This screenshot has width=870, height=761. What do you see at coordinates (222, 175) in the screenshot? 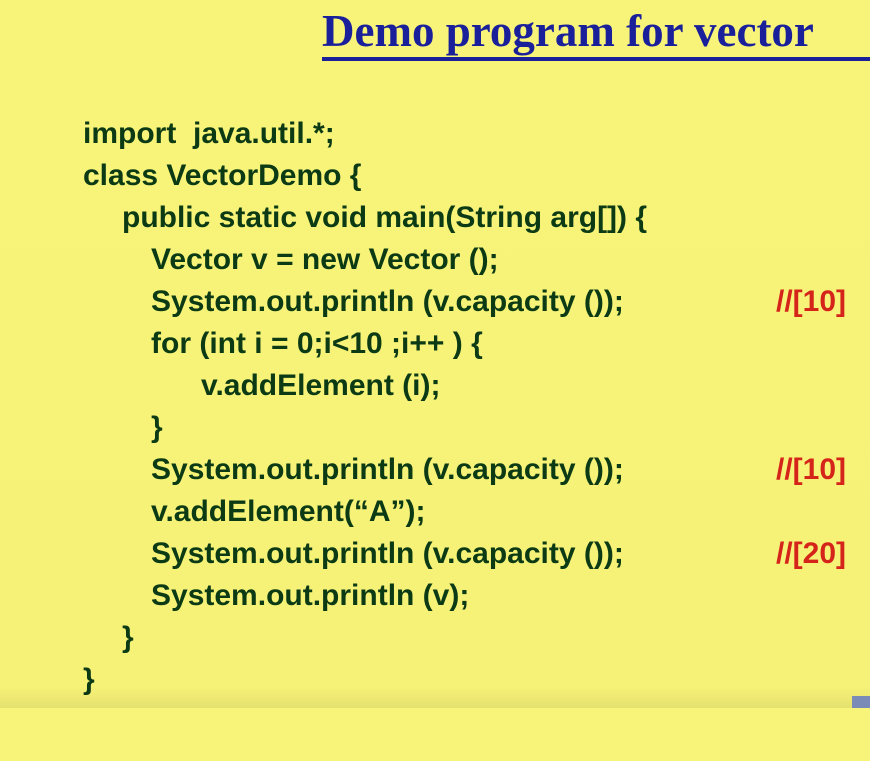
I see `code-line-text: class VectorDemo {` at bounding box center [222, 175].